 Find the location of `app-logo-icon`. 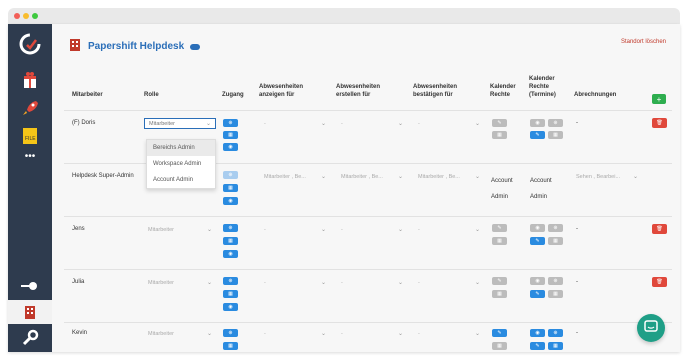

app-logo-icon is located at coordinates (30, 44).